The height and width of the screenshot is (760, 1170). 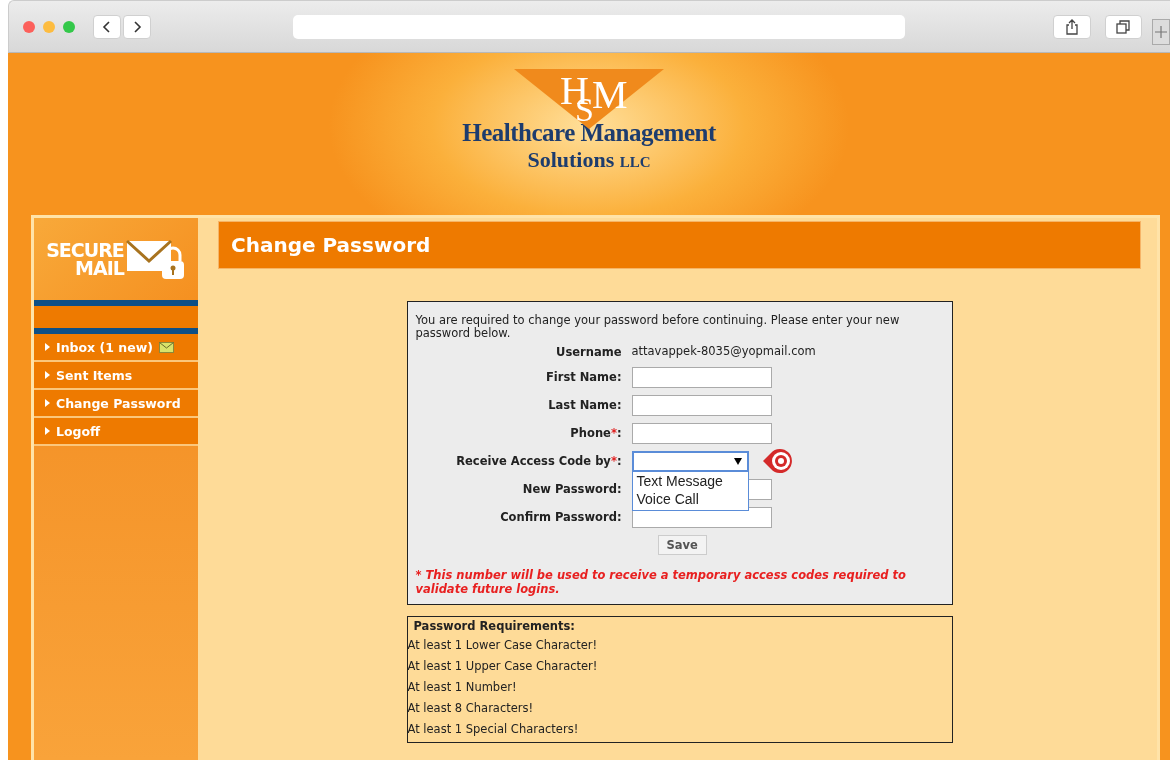 What do you see at coordinates (331, 245) in the screenshot?
I see `page-title: Change Password` at bounding box center [331, 245].